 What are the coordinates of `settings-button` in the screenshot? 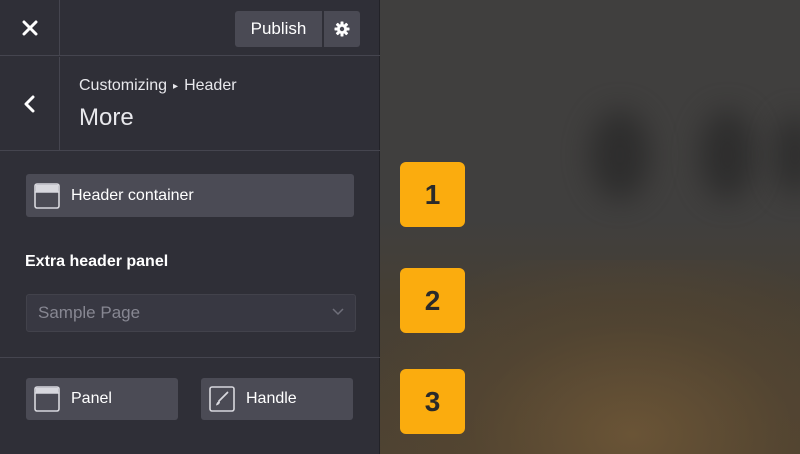 It's located at (342, 29).